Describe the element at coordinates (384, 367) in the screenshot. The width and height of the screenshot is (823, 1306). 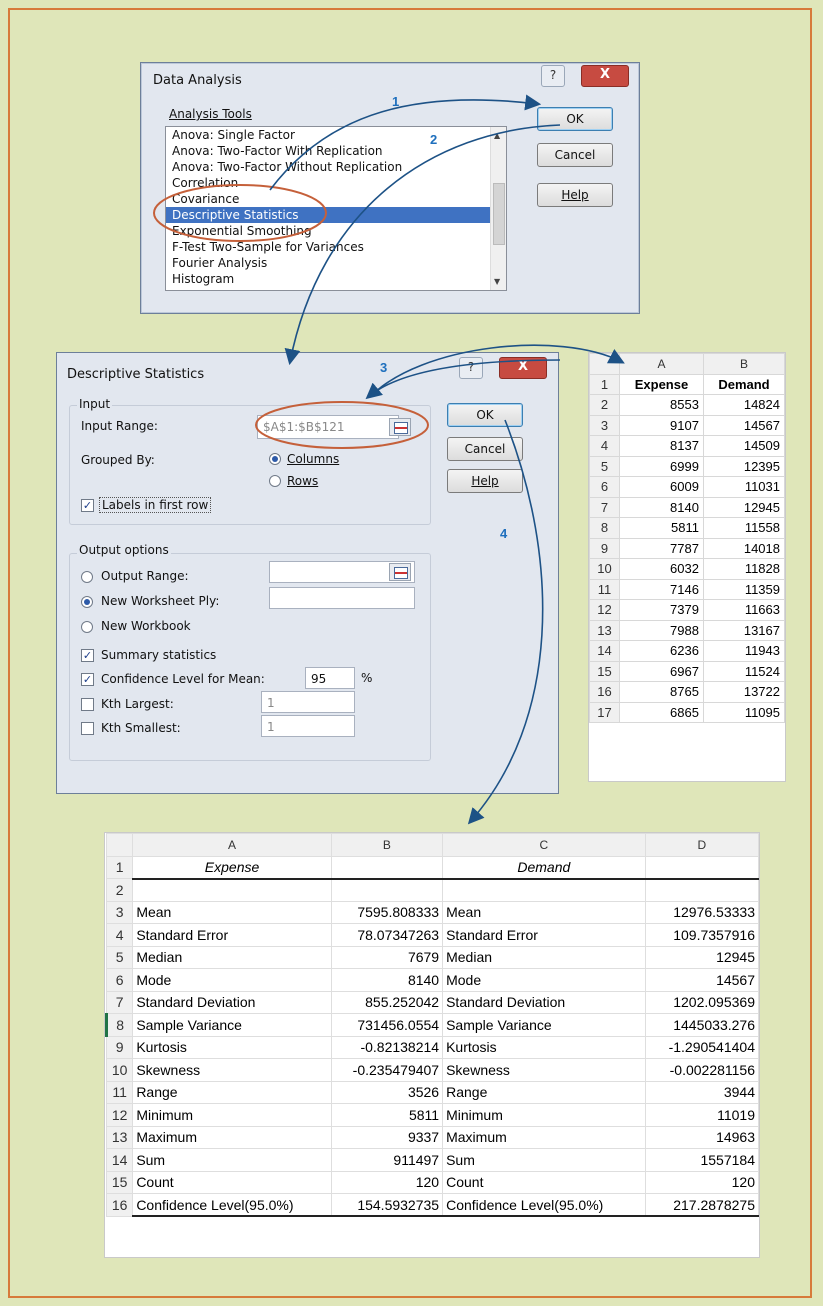
I see `step-3-label: 3` at that location.